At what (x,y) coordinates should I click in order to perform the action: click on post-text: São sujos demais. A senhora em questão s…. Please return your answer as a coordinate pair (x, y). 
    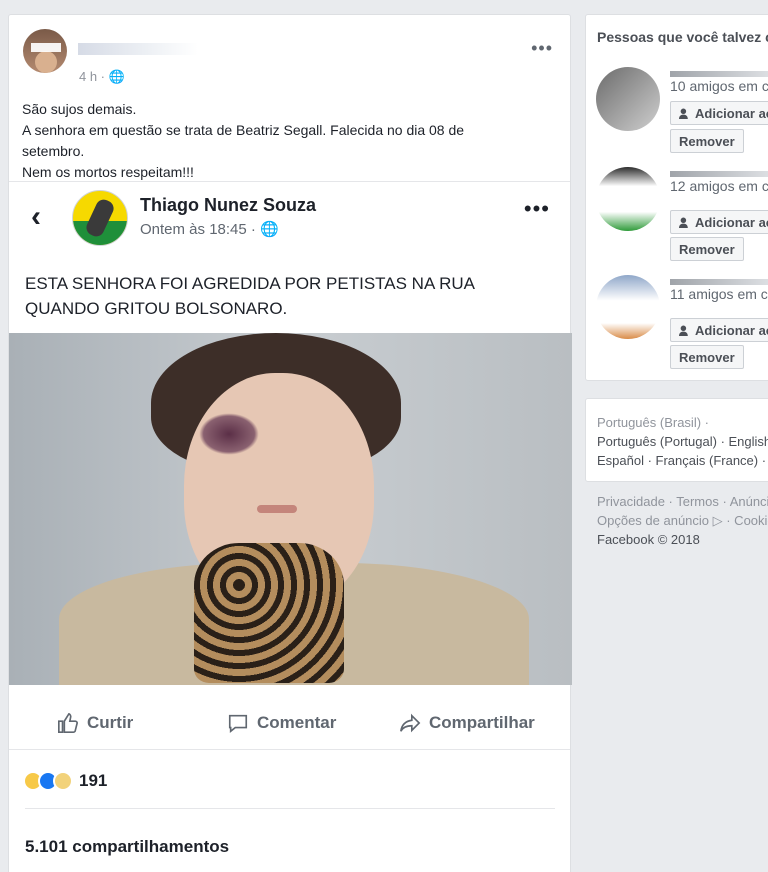
    Looking at the image, I should click on (287, 141).